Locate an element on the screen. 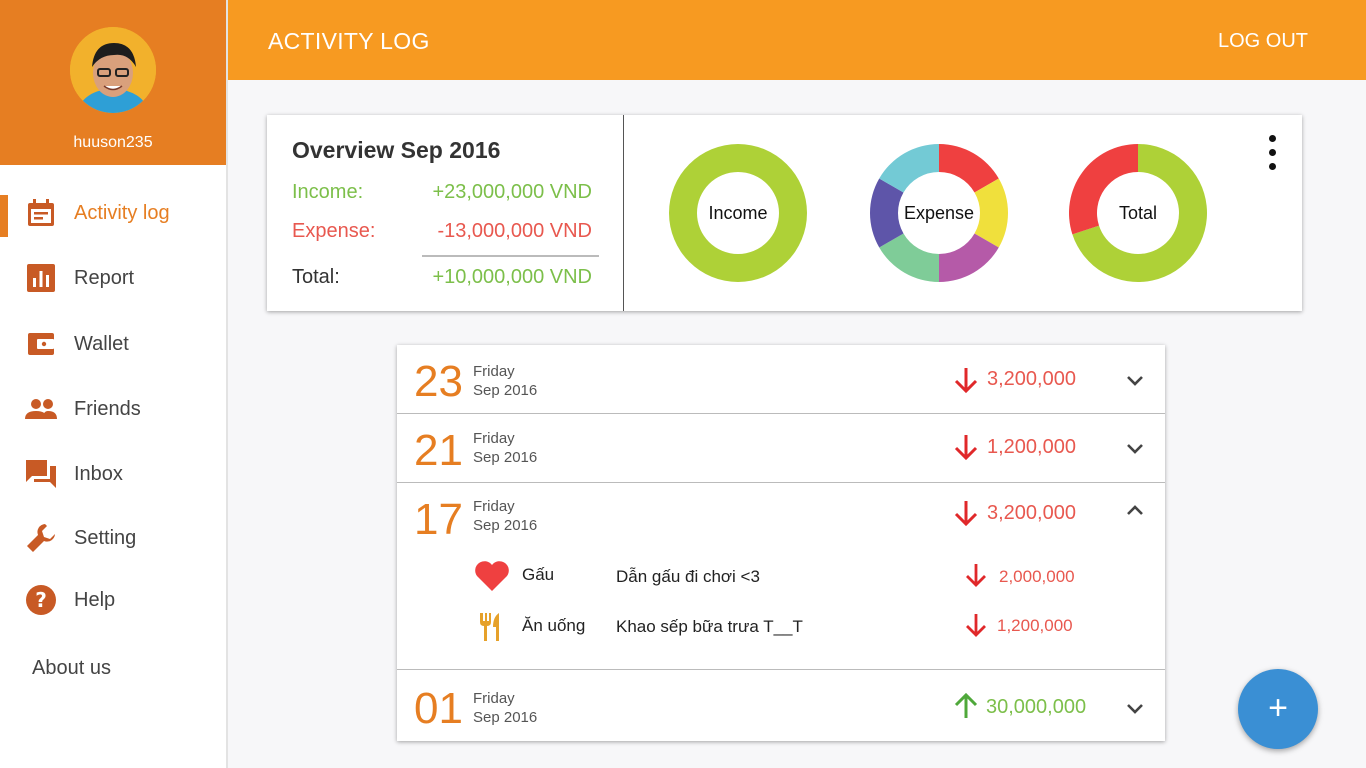  sidebar-item-inbox: Inbox is located at coordinates (113, 474).